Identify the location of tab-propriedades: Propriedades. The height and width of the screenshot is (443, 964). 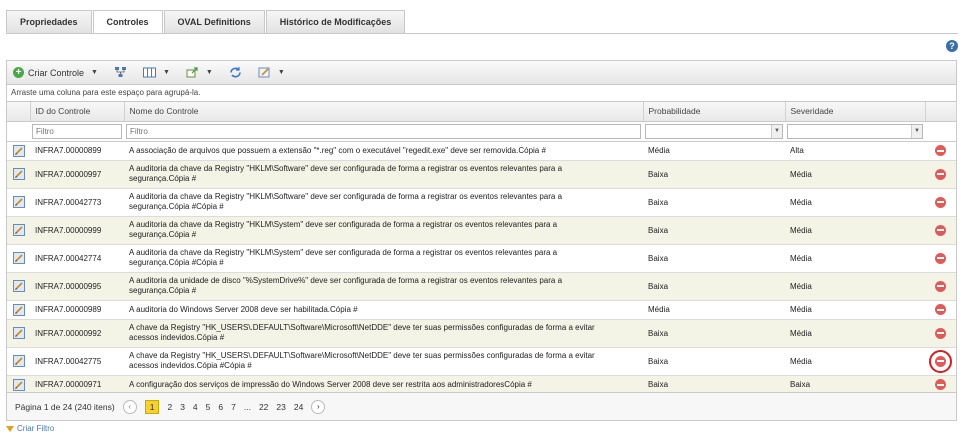
(49, 21).